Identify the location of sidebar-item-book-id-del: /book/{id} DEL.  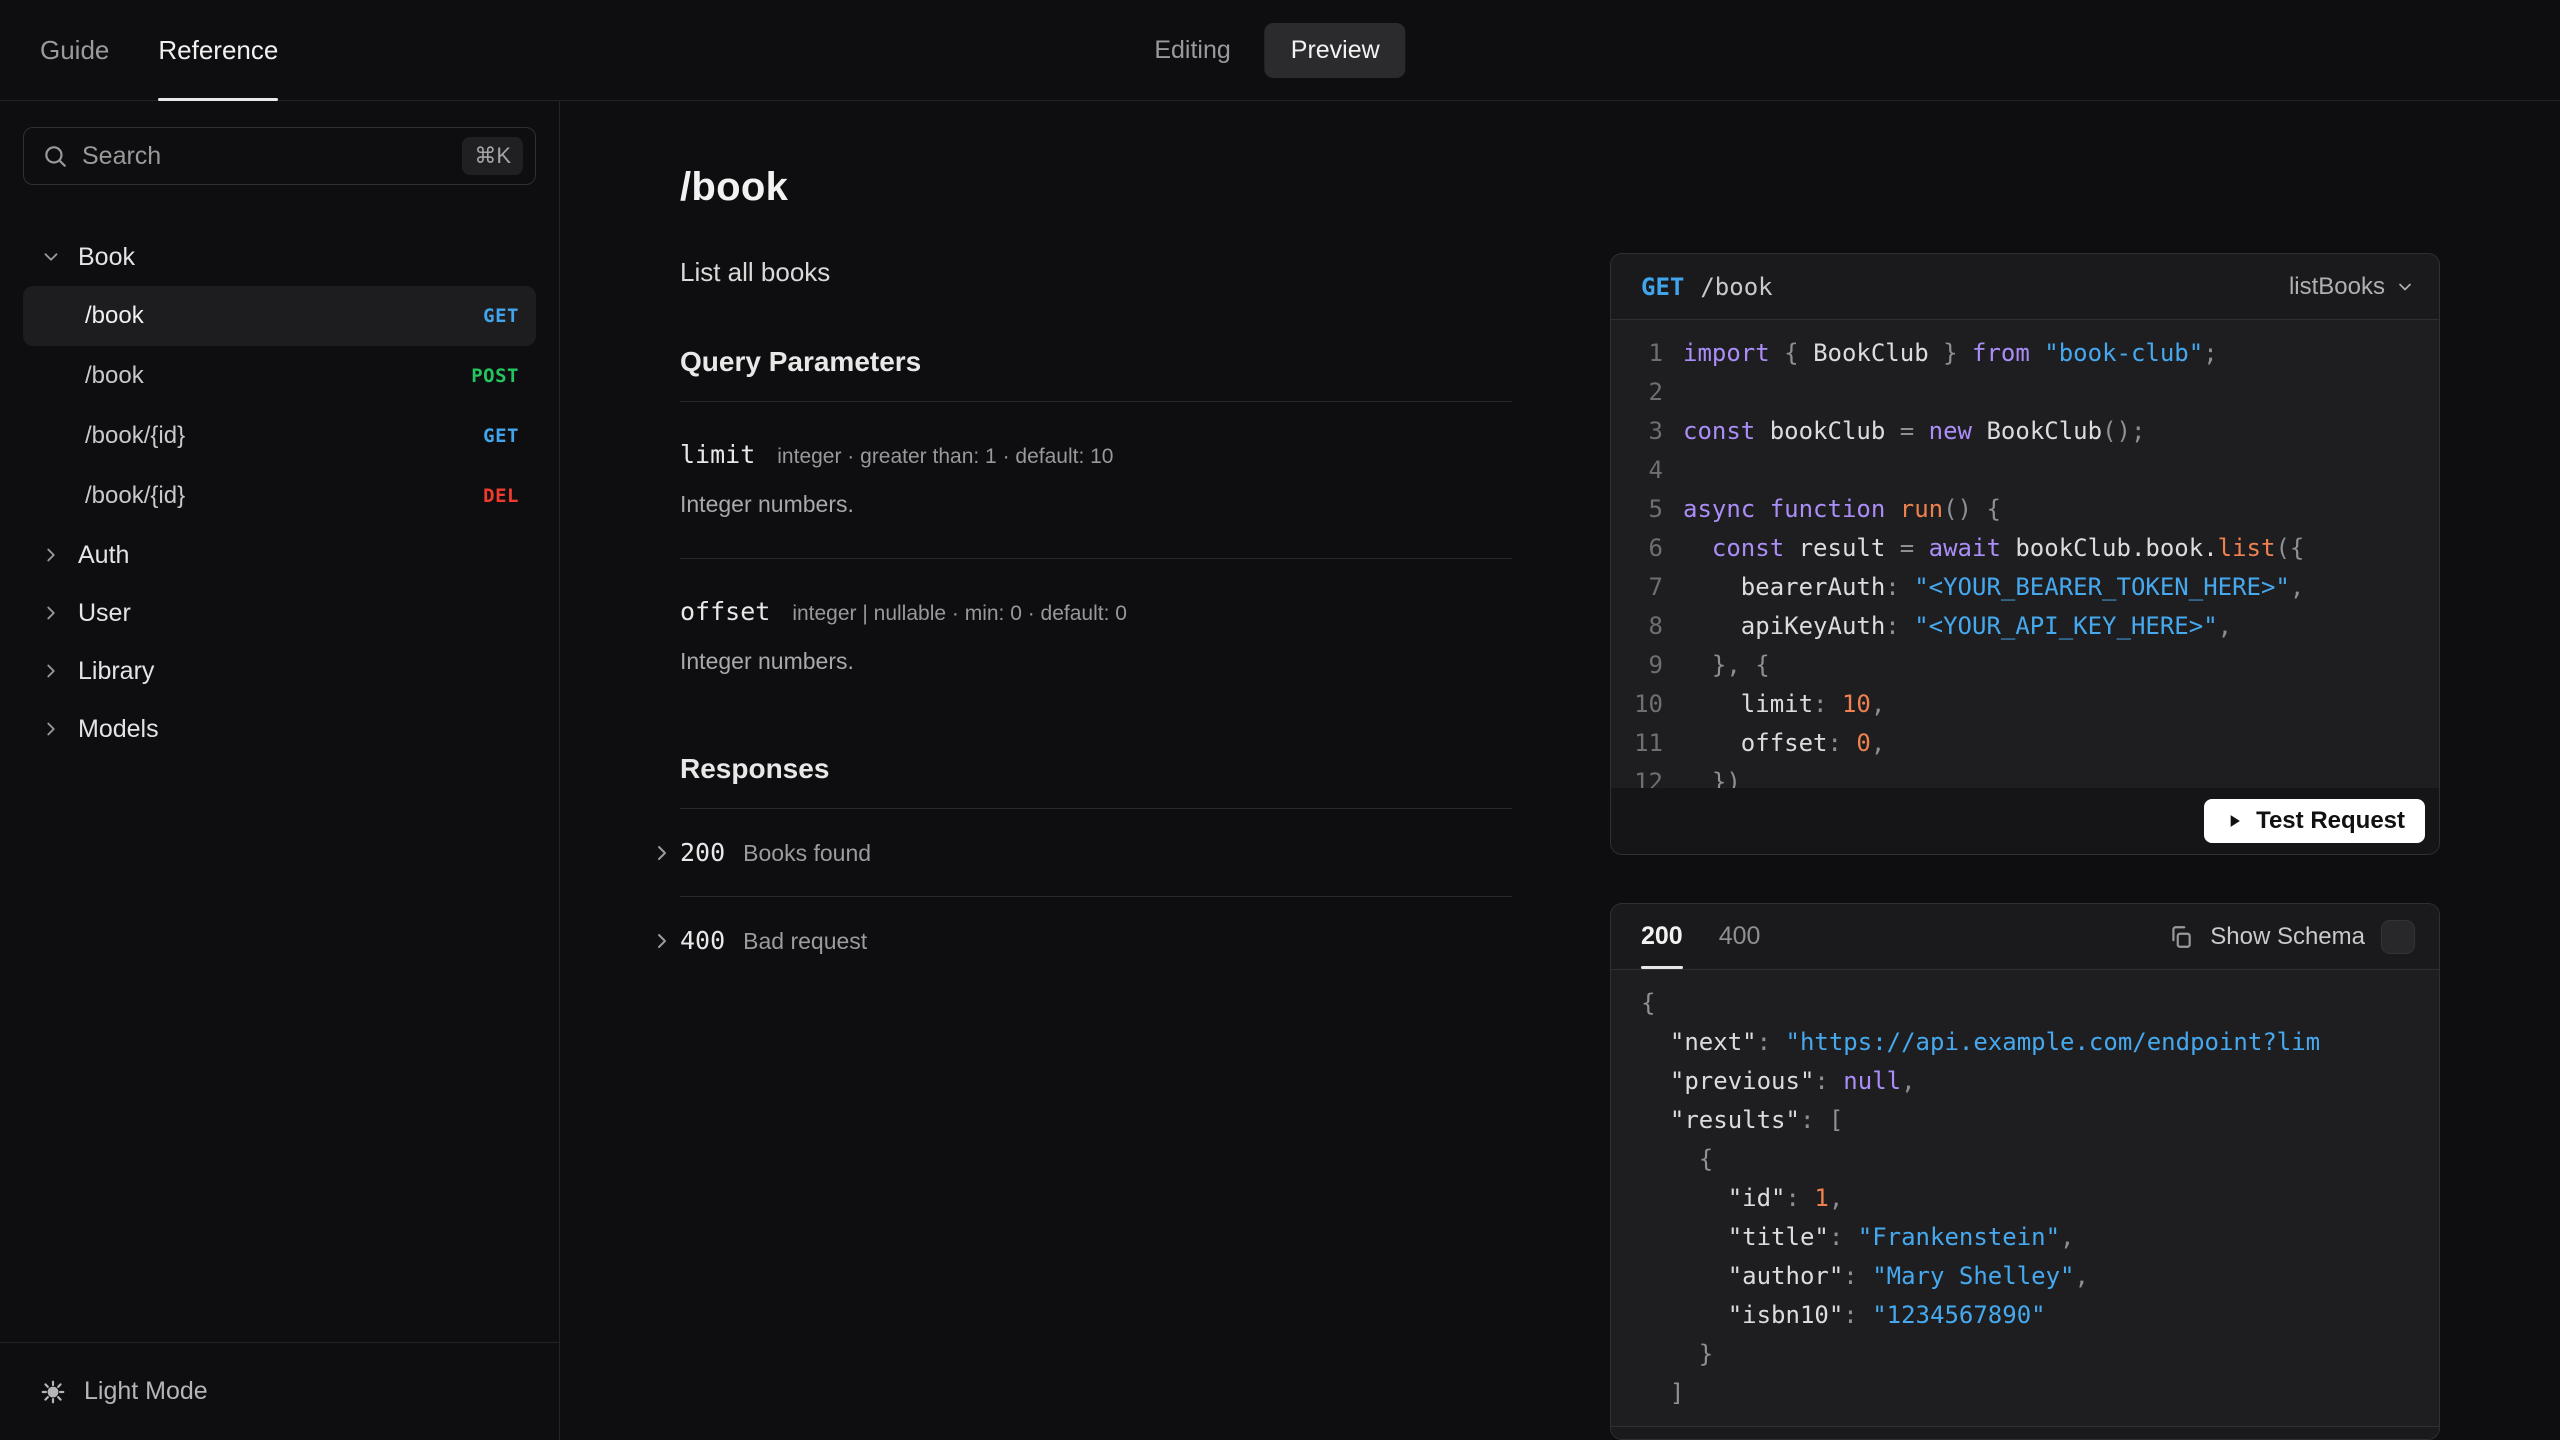
(279, 496).